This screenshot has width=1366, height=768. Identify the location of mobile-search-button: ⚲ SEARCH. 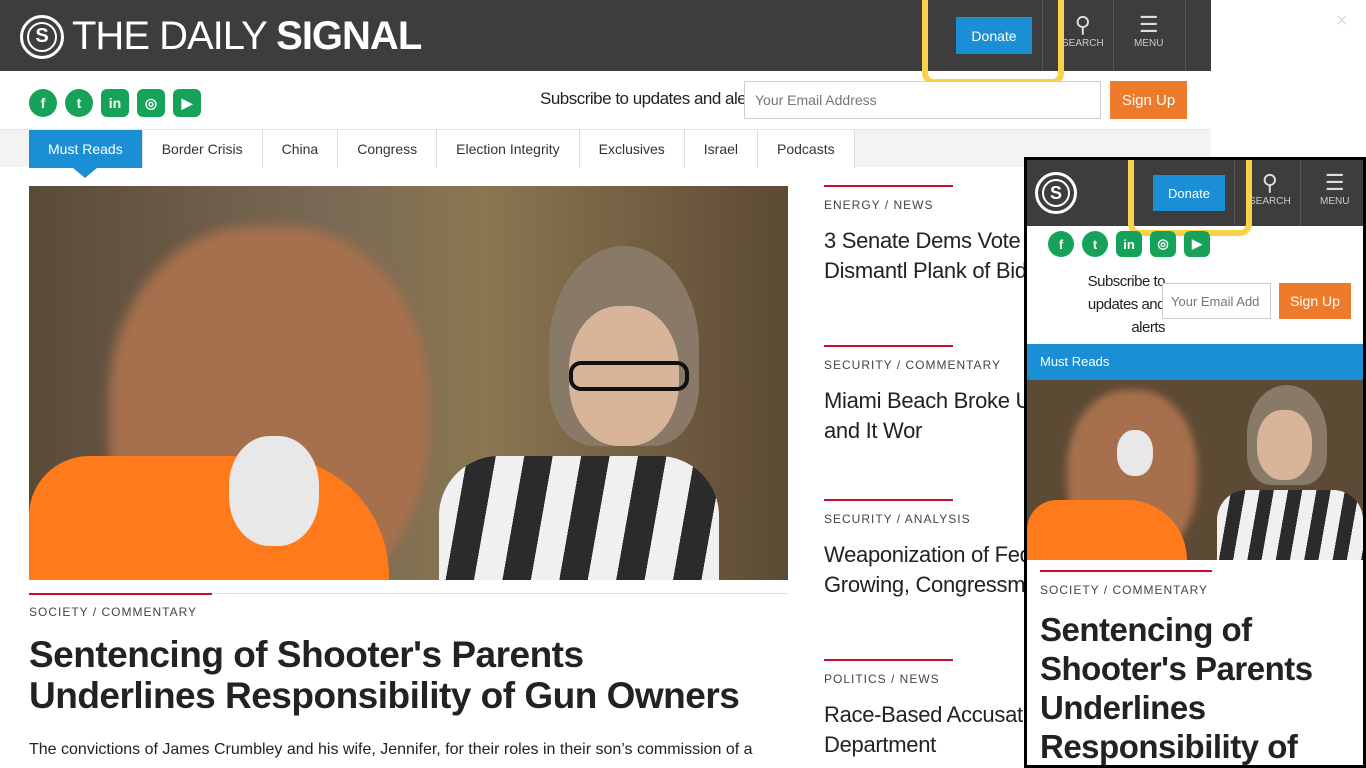
(1270, 188).